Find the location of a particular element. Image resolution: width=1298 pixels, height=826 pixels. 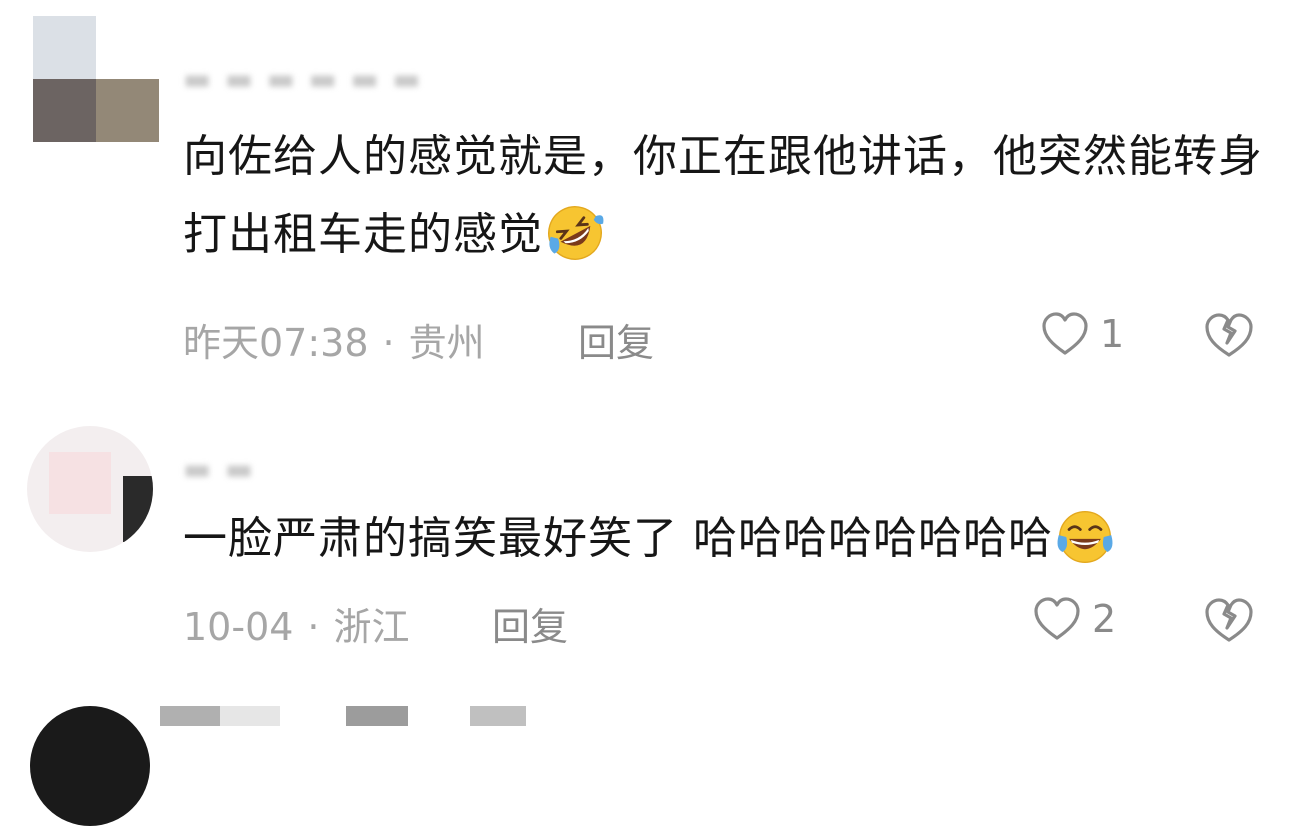

comment-time: 10-04 is located at coordinates (238, 627).